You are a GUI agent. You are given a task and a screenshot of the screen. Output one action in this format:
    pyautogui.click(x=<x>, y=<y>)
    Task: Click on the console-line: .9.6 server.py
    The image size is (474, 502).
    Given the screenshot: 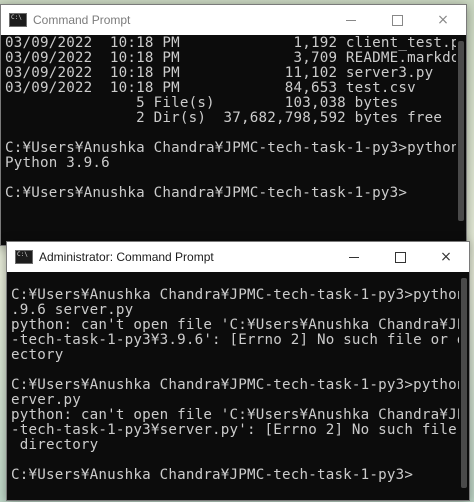 What is the action you would take?
    pyautogui.click(x=72, y=310)
    